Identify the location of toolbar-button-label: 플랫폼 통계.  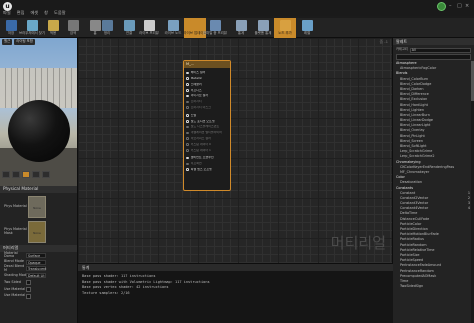
(263, 33).